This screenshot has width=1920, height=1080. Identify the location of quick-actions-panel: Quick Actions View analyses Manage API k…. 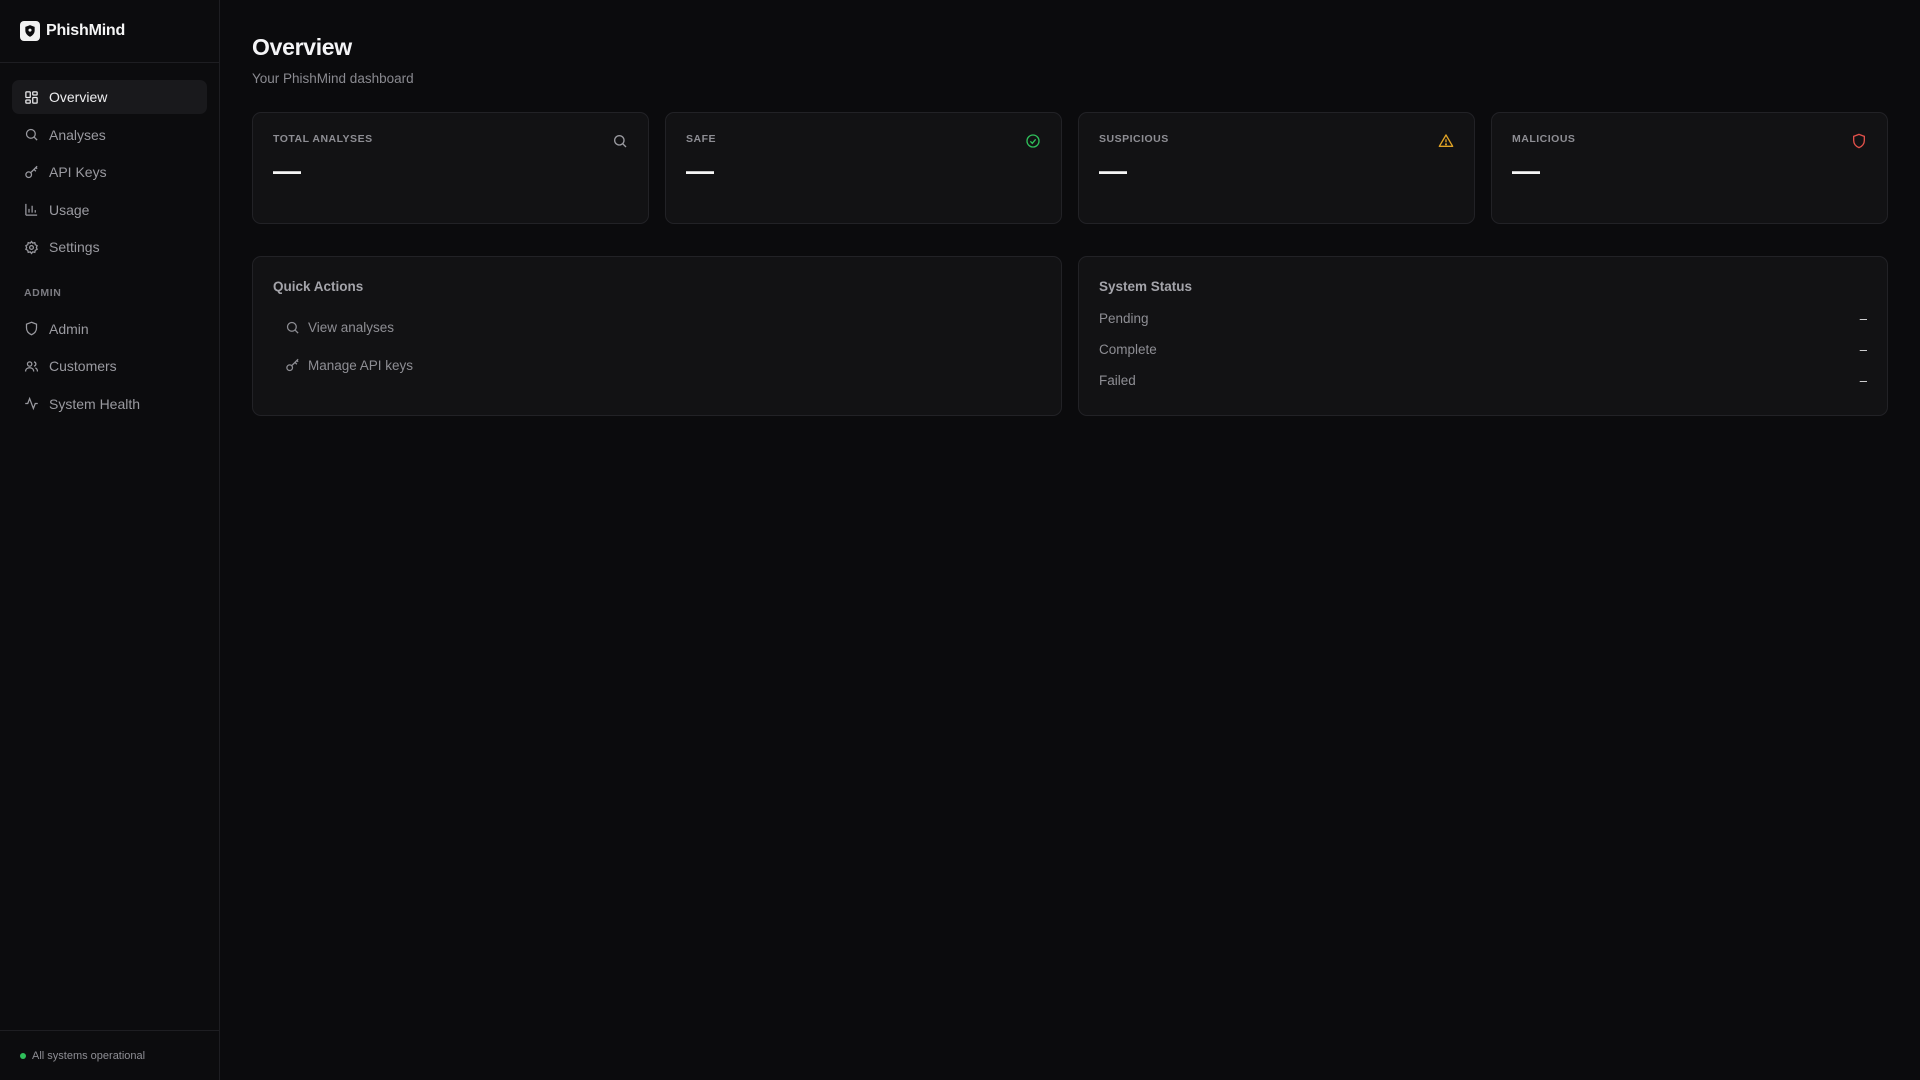
(657, 336).